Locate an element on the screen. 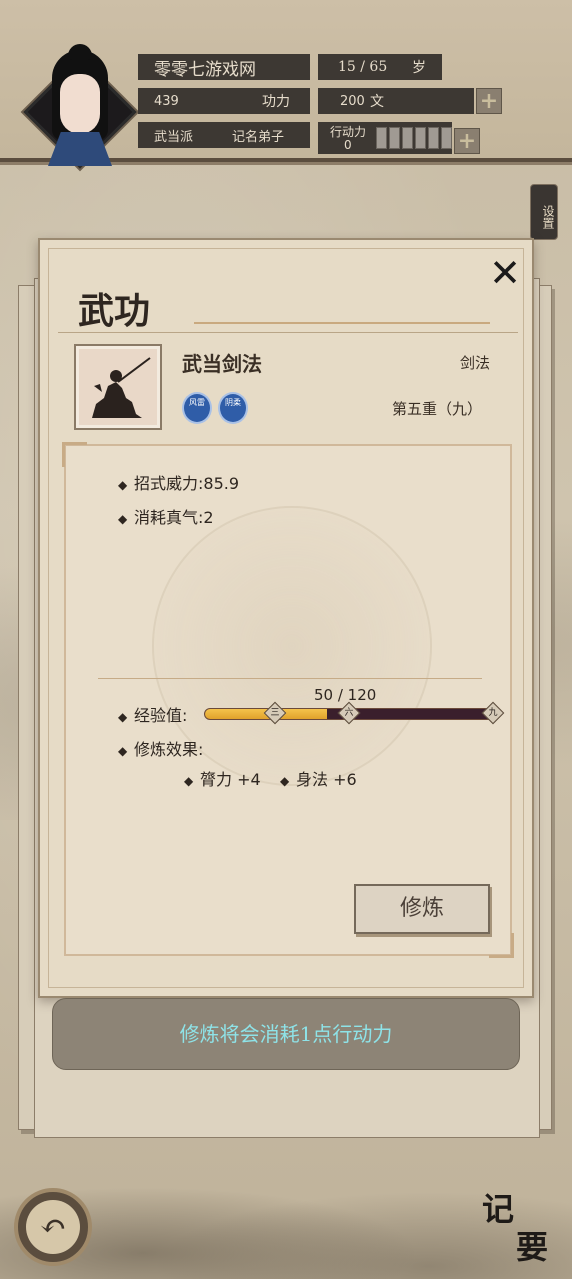 The height and width of the screenshot is (1279, 572). qi-stat-value: 2 is located at coordinates (208, 517).